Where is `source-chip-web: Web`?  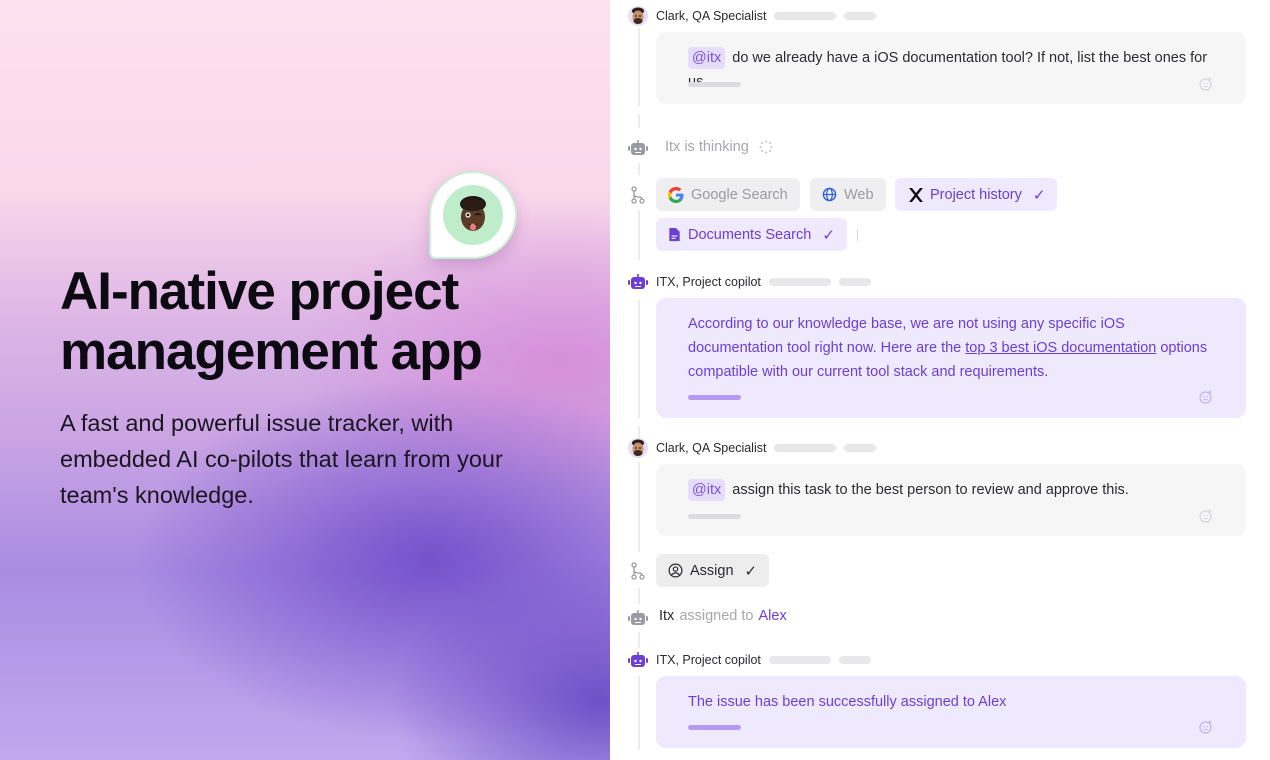
source-chip-web: Web is located at coordinates (848, 194).